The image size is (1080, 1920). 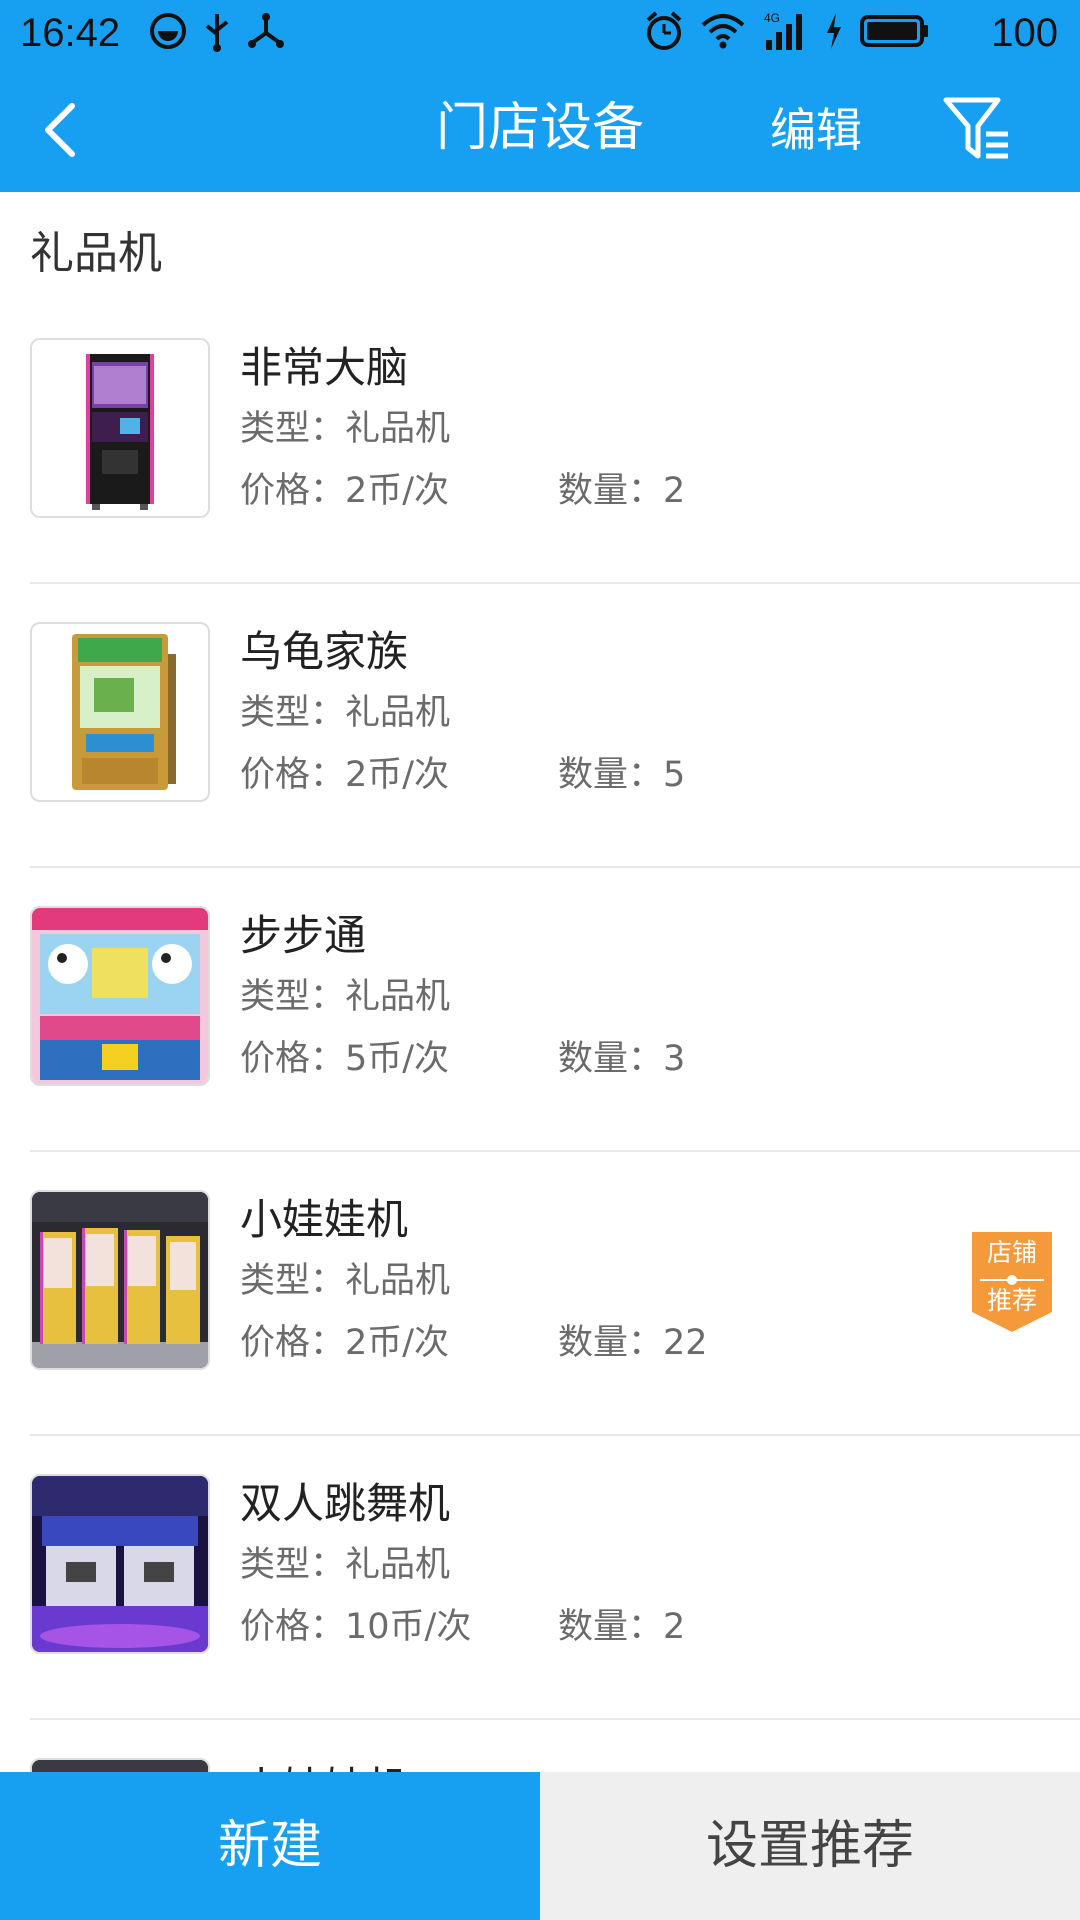 I want to click on section-title: 礼品机, so click(x=96, y=253).